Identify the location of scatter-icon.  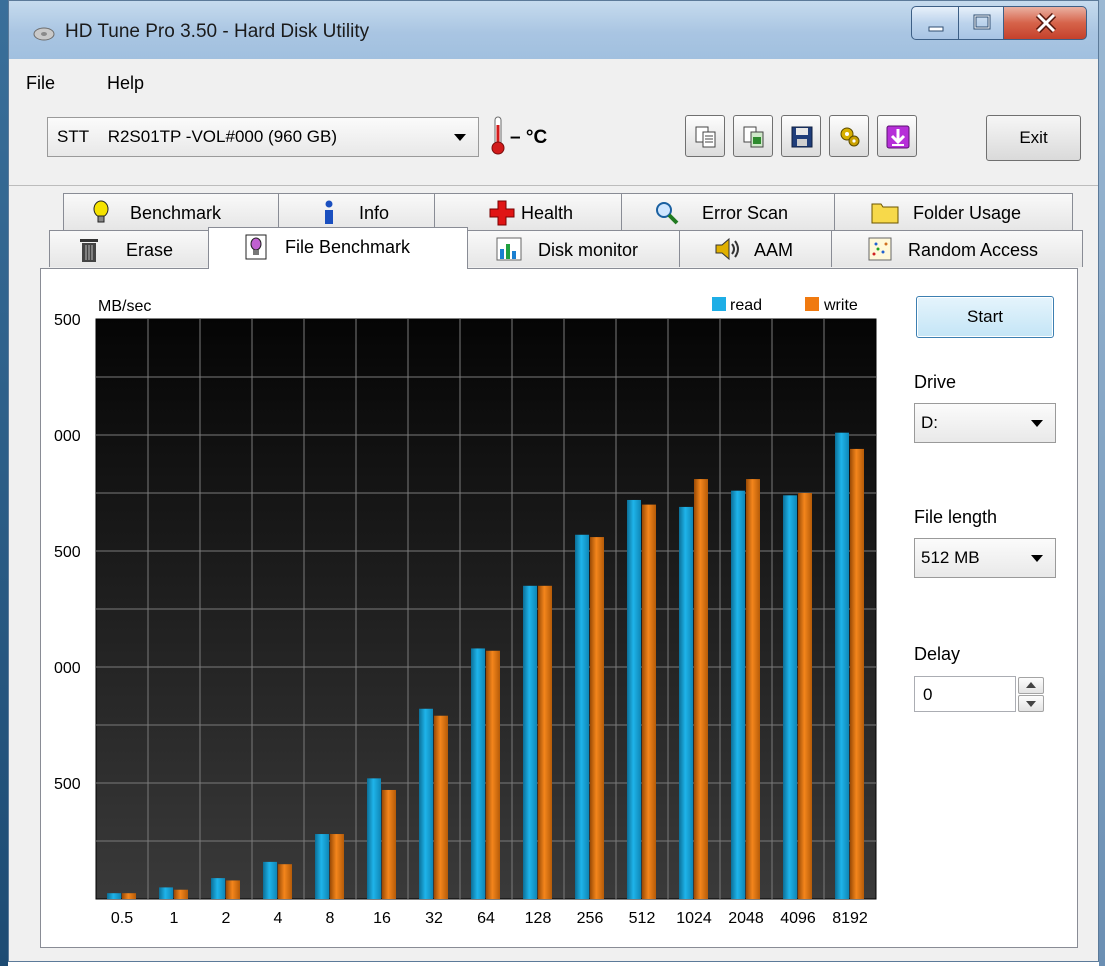
(880, 249).